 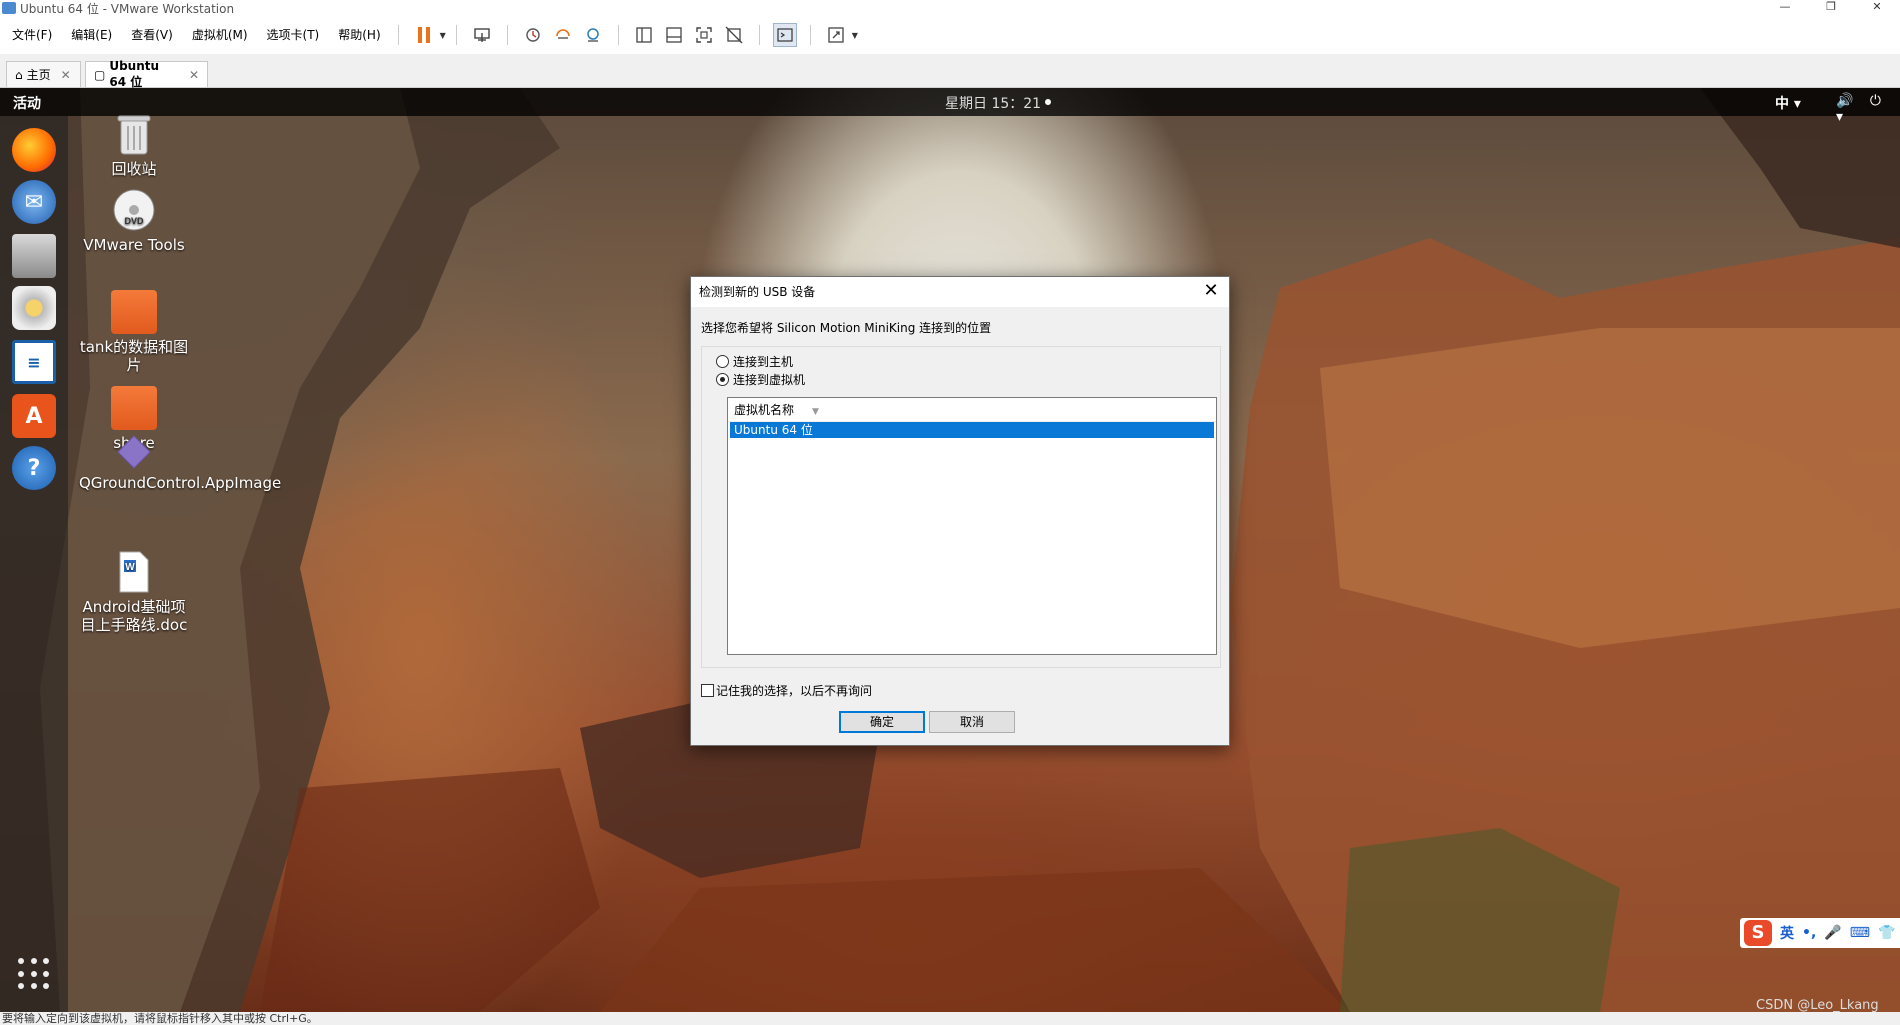 I want to click on appimage-icon, so click(x=134, y=452).